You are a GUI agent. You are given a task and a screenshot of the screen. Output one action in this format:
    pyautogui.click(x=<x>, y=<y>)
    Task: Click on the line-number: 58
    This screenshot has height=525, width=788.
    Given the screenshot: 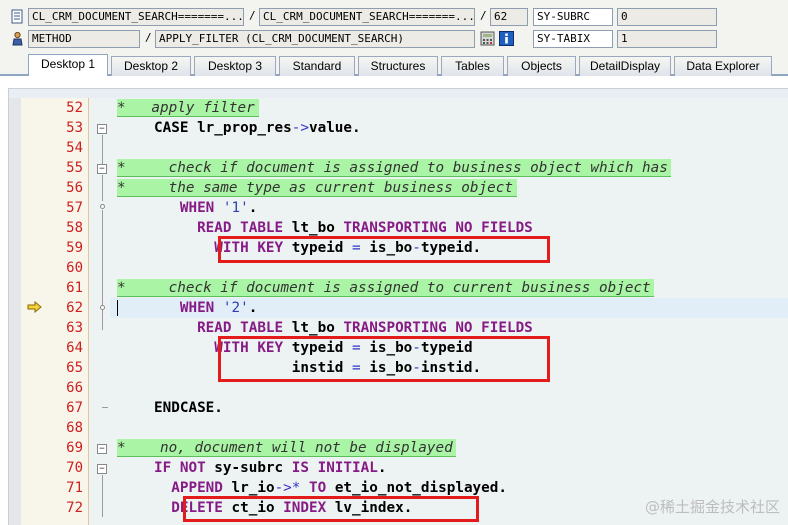 What is the action you would take?
    pyautogui.click(x=74, y=228)
    